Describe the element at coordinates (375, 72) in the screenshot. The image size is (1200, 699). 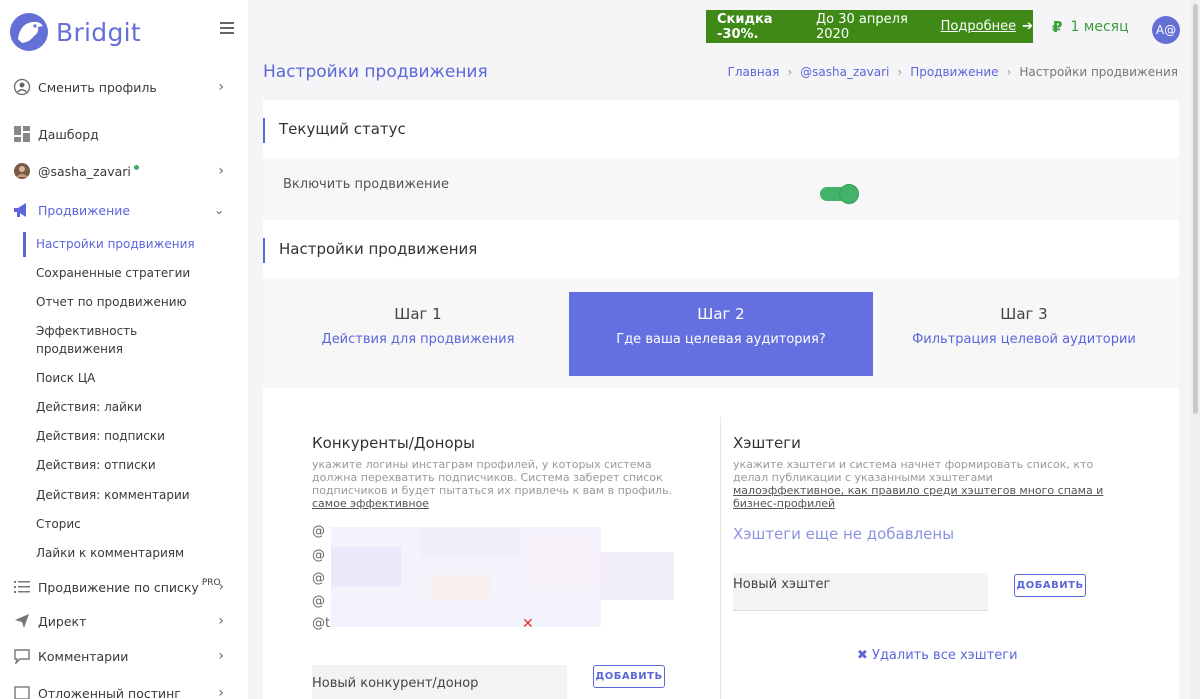
I see `page-title: Настройки продвижения` at that location.